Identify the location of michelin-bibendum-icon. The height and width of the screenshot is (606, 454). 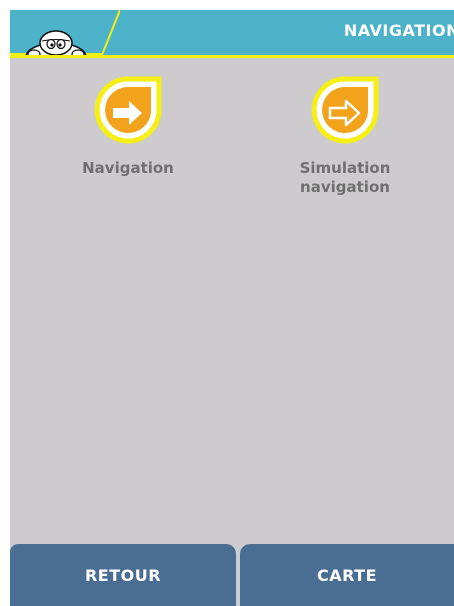
(65, 32).